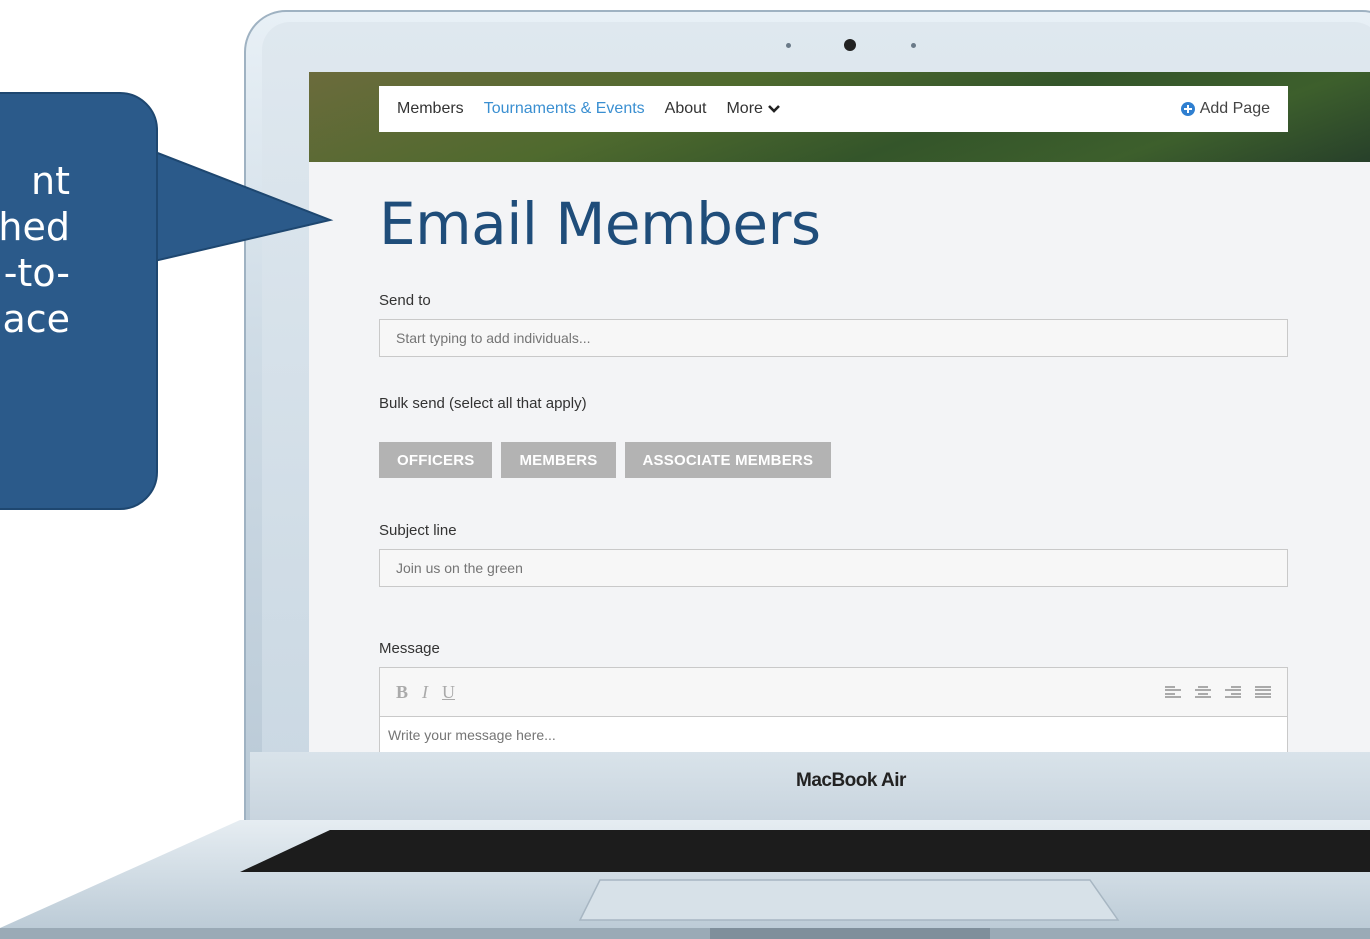  Describe the element at coordinates (744, 108) in the screenshot. I see `nav-more-label: More` at that location.